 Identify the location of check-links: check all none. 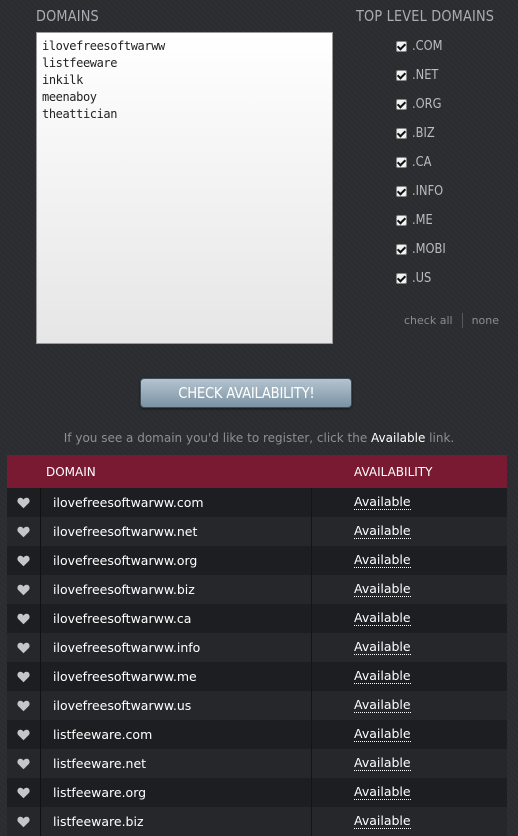
(451, 320).